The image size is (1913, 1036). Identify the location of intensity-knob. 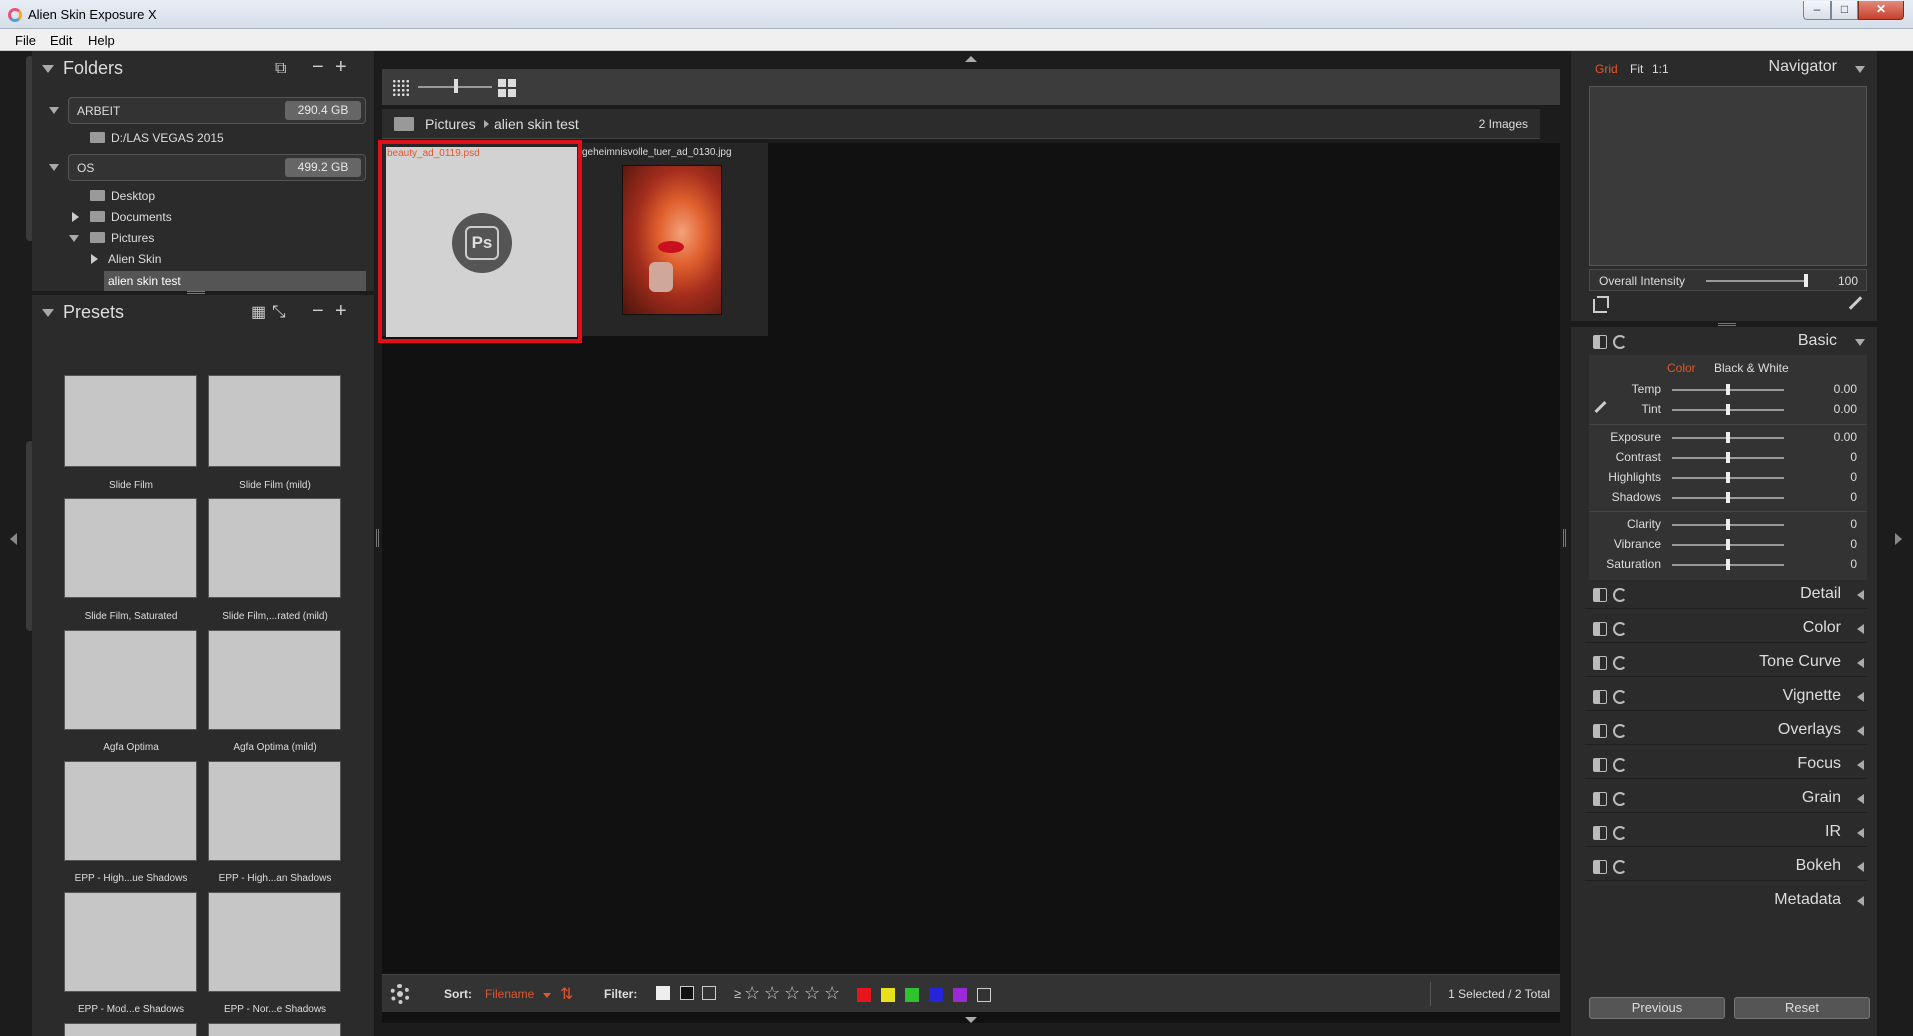
(1806, 280).